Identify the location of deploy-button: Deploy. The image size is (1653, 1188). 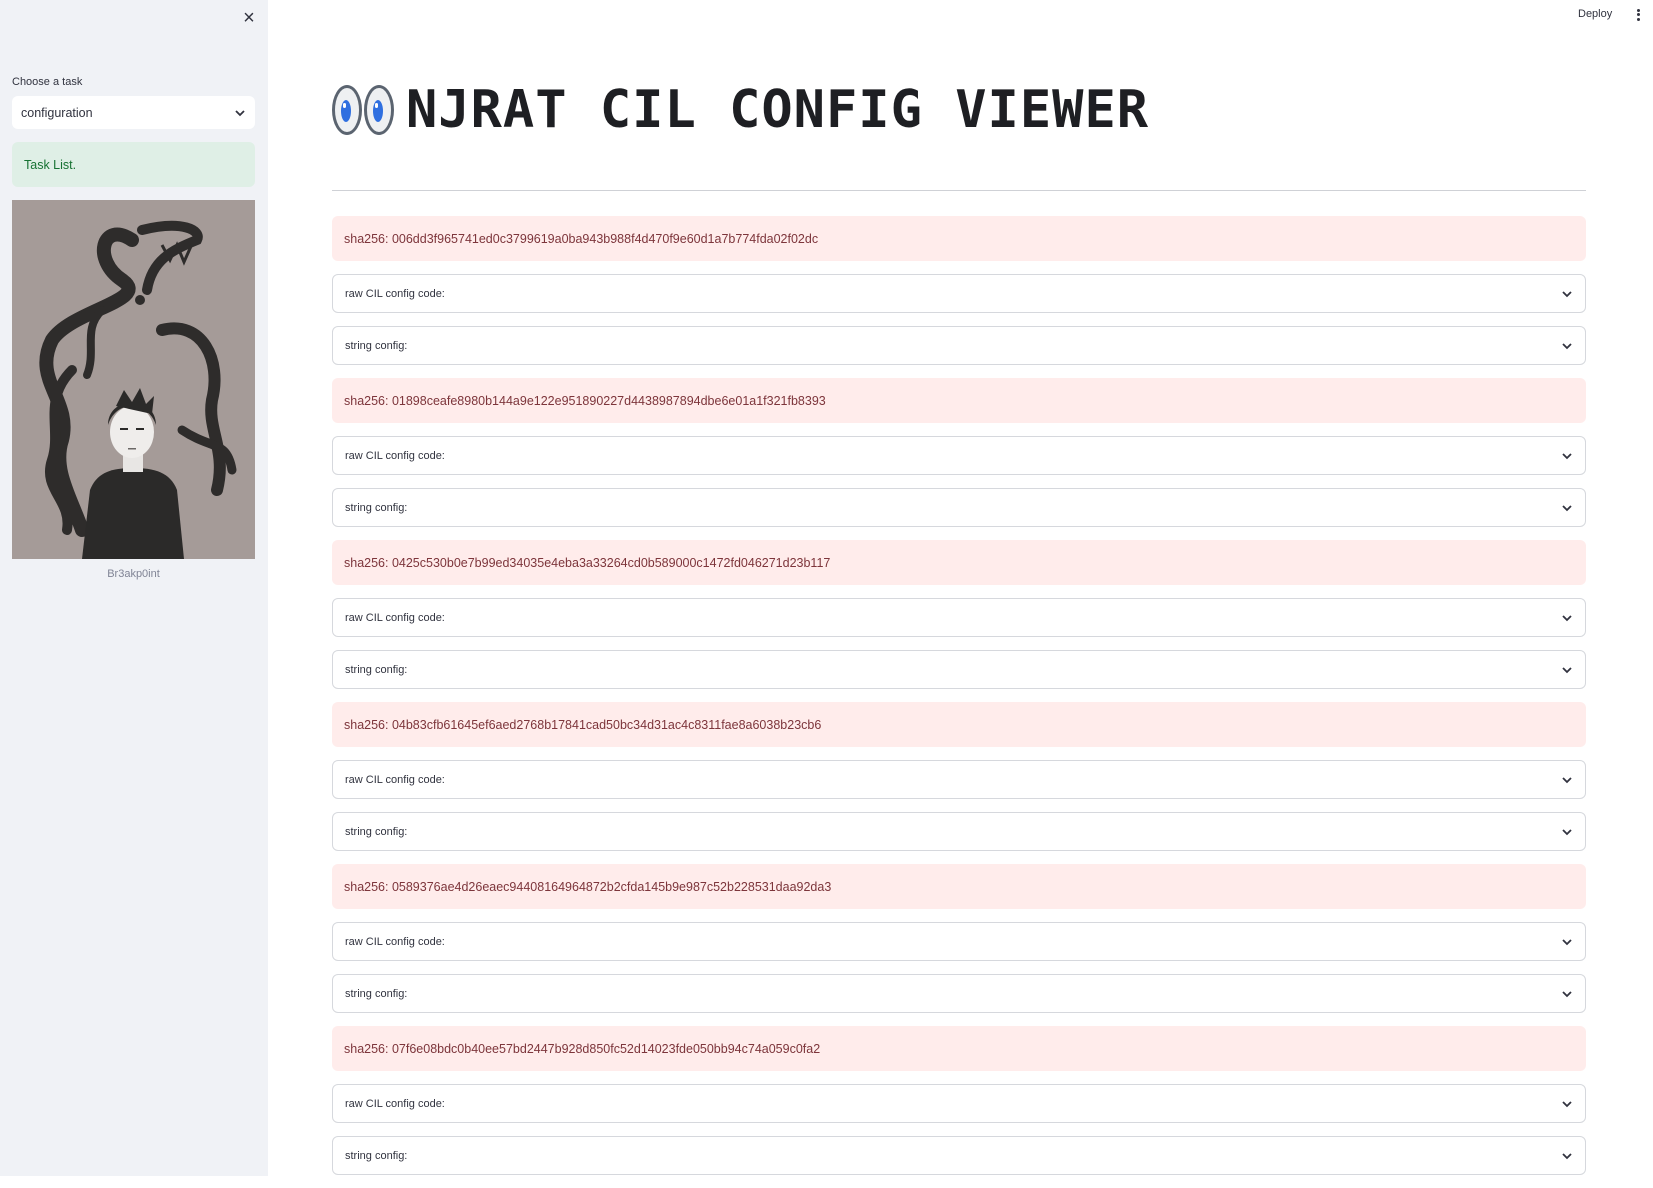
(1595, 14).